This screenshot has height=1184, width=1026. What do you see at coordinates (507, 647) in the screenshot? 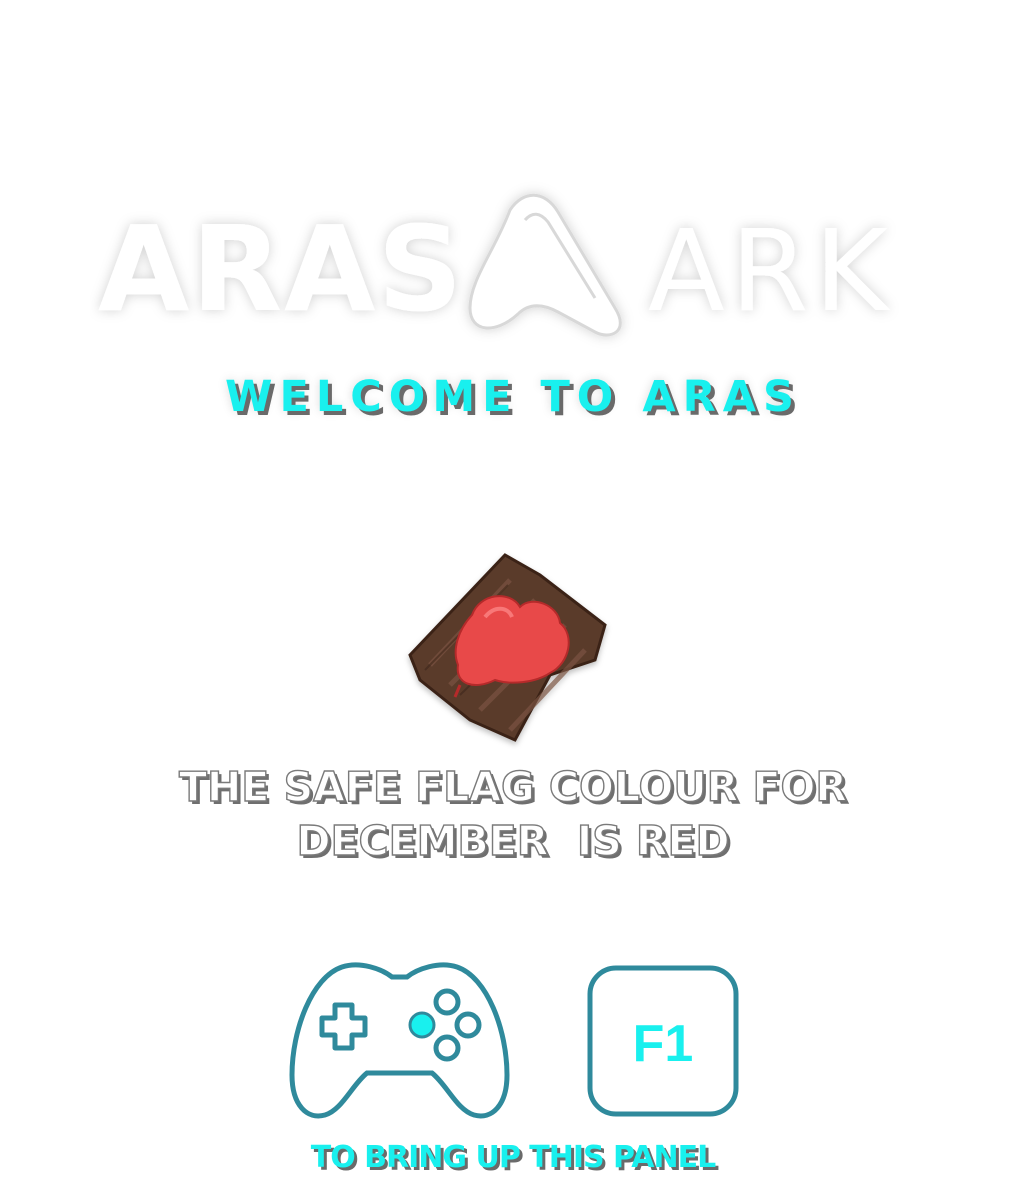
I see `red-flag-on-wooden-board-icon` at bounding box center [507, 647].